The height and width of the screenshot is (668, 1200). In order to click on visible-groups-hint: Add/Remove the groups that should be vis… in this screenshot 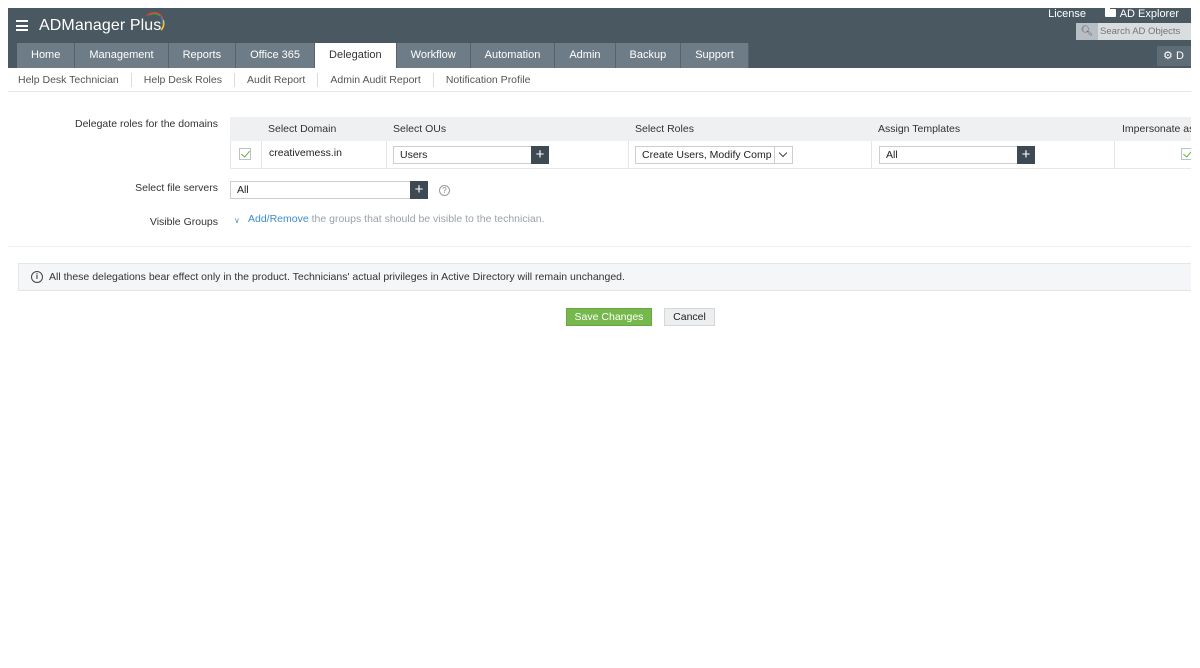, I will do `click(396, 219)`.